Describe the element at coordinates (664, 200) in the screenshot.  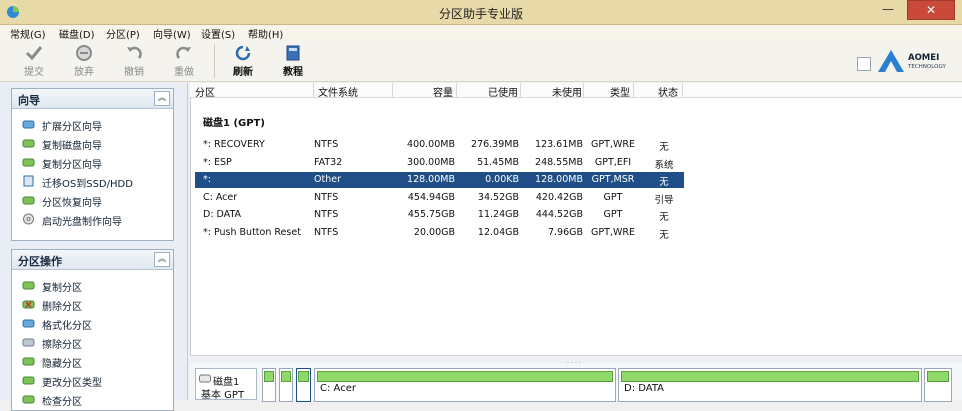
I see `cell-status: 引导` at that location.